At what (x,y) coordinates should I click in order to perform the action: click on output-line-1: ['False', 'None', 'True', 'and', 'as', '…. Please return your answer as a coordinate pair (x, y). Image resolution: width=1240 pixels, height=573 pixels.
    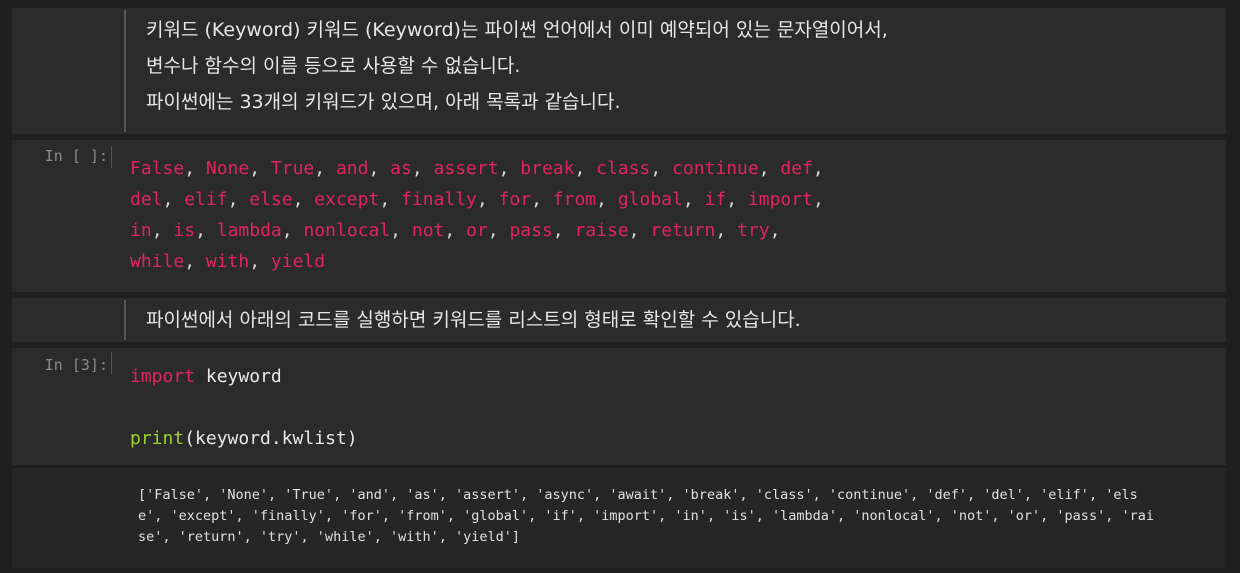
    Looking at the image, I should click on (638, 495).